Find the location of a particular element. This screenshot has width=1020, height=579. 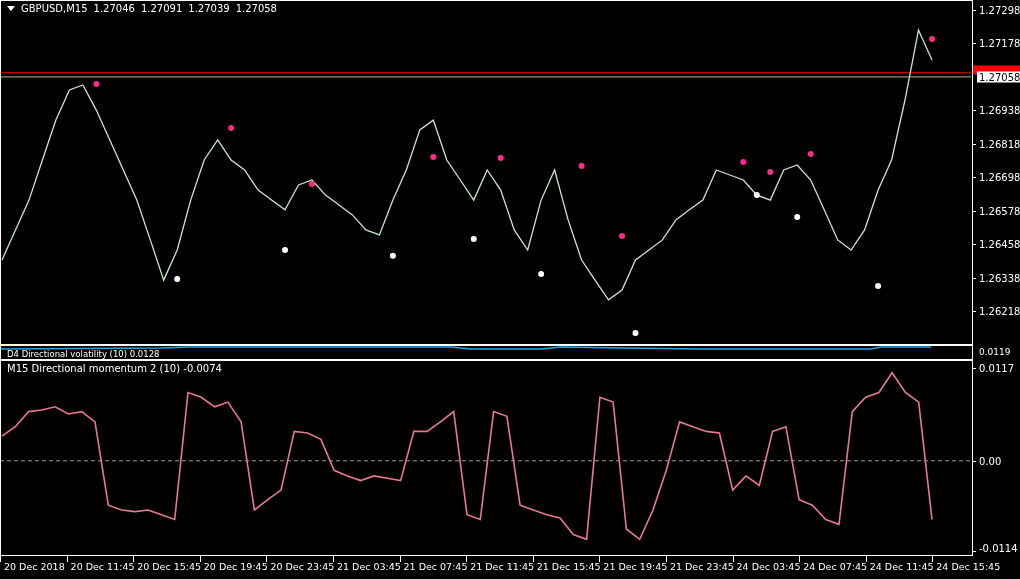

indicator-title: D4 Directional volatility (10) 0.0128 is located at coordinates (83, 354).